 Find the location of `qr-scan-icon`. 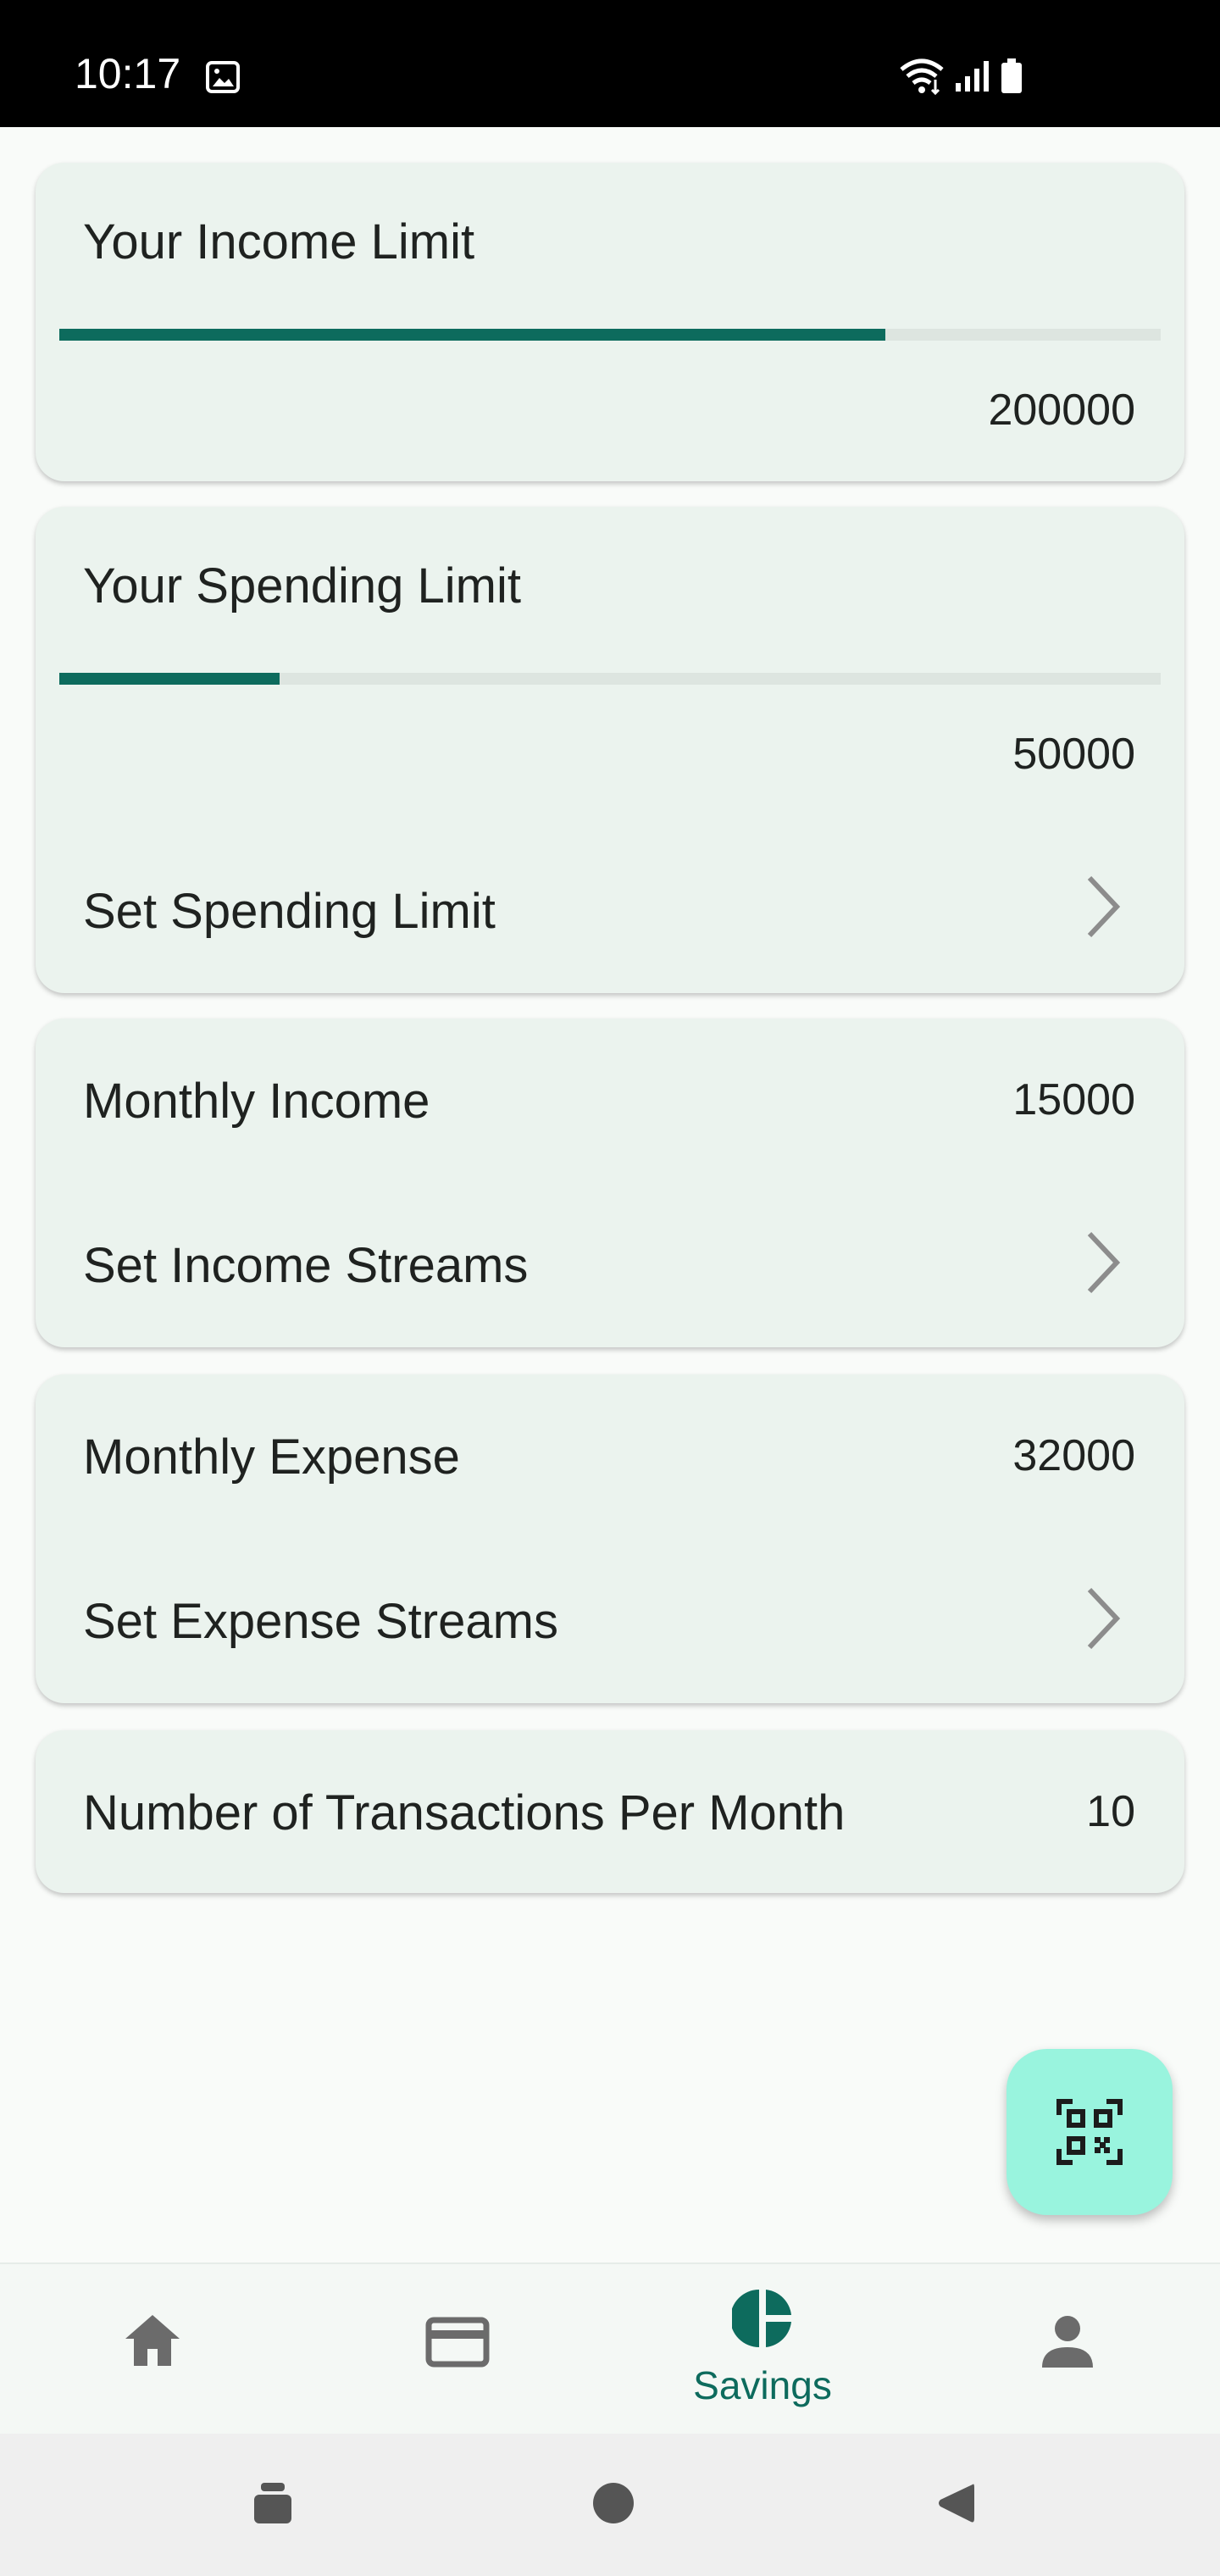

qr-scan-icon is located at coordinates (1089, 2132).